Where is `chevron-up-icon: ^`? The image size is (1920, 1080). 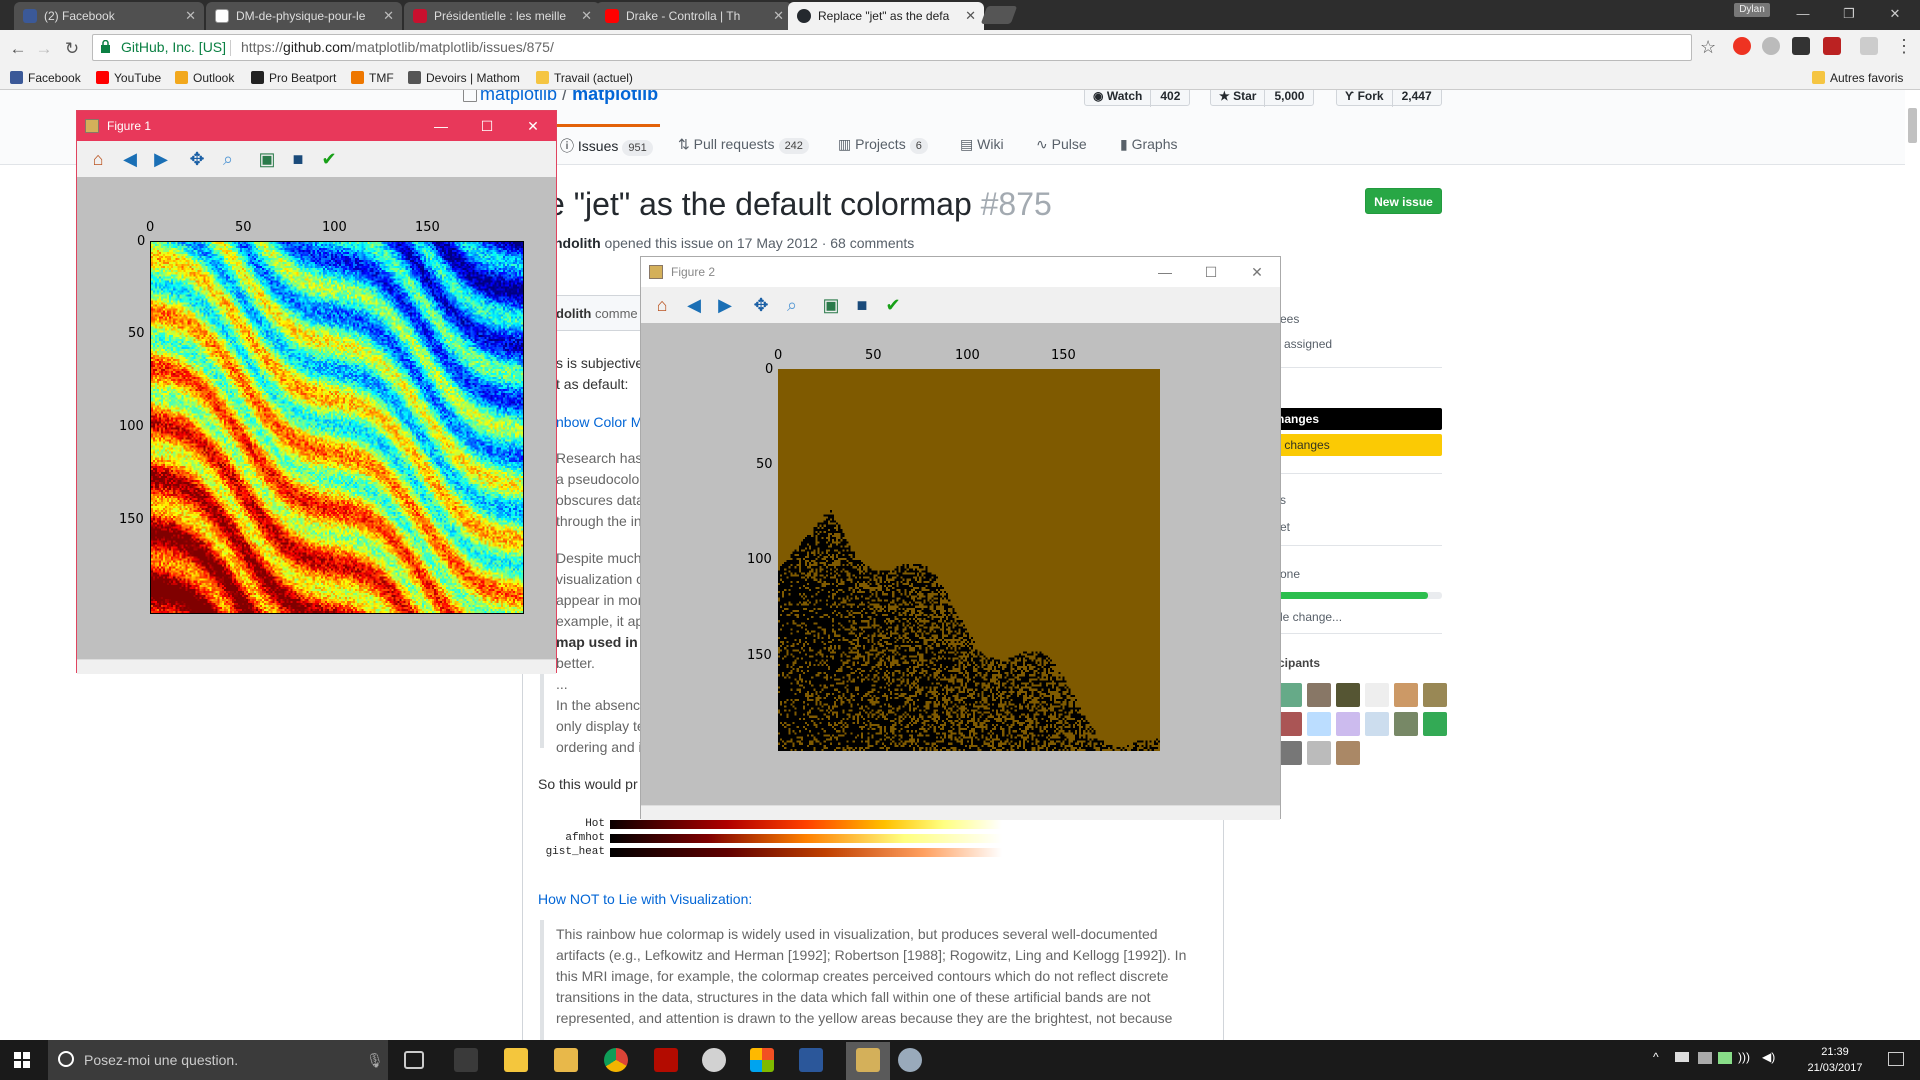
chevron-up-icon: ^ is located at coordinates (1656, 1057).